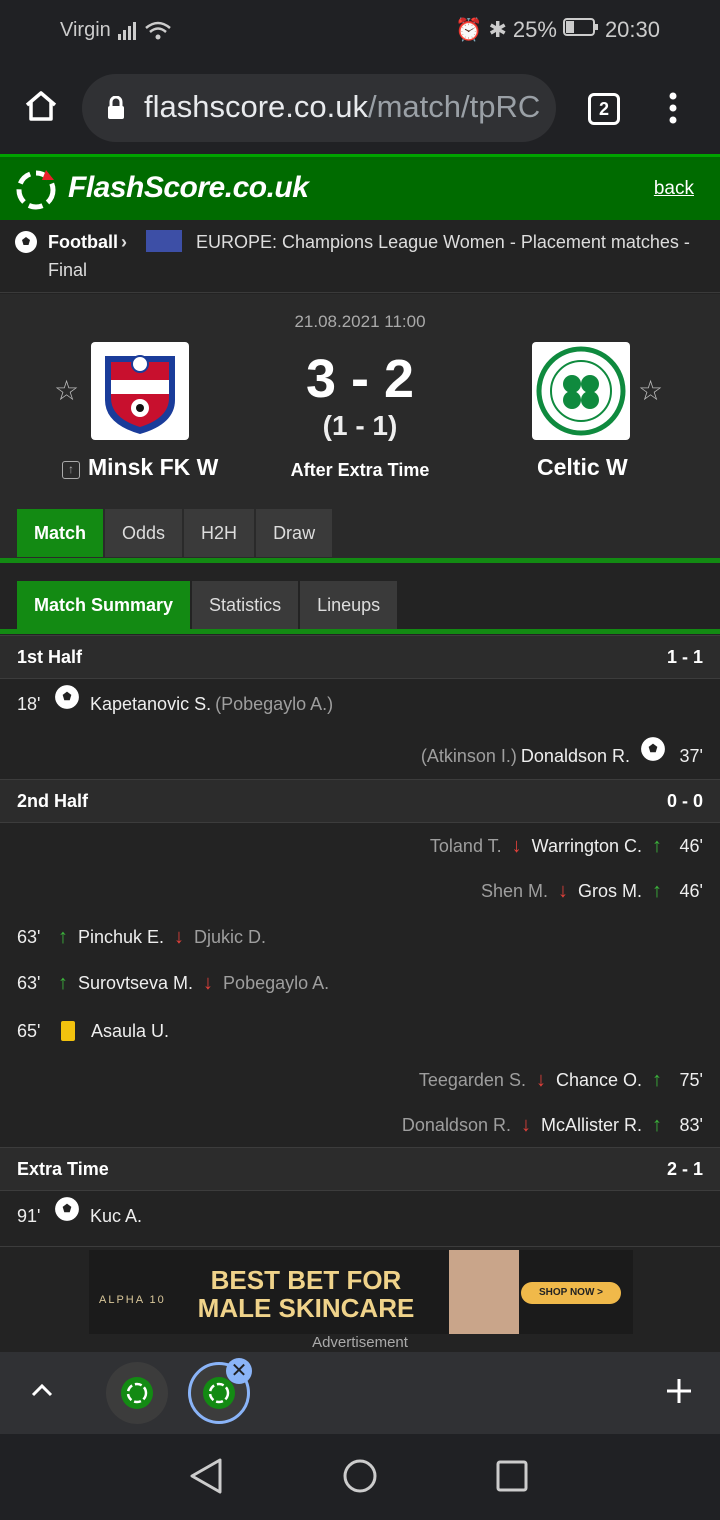 The height and width of the screenshot is (1520, 720). What do you see at coordinates (144, 533) in the screenshot?
I see `tab-odds: Odds` at bounding box center [144, 533].